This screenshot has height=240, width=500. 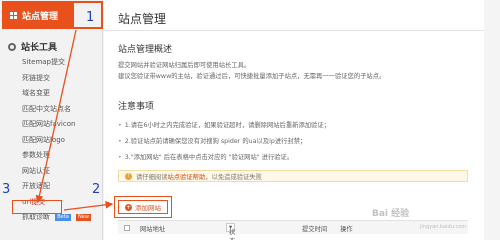 I want to click on annotation-arrows, so click(x=74, y=120).